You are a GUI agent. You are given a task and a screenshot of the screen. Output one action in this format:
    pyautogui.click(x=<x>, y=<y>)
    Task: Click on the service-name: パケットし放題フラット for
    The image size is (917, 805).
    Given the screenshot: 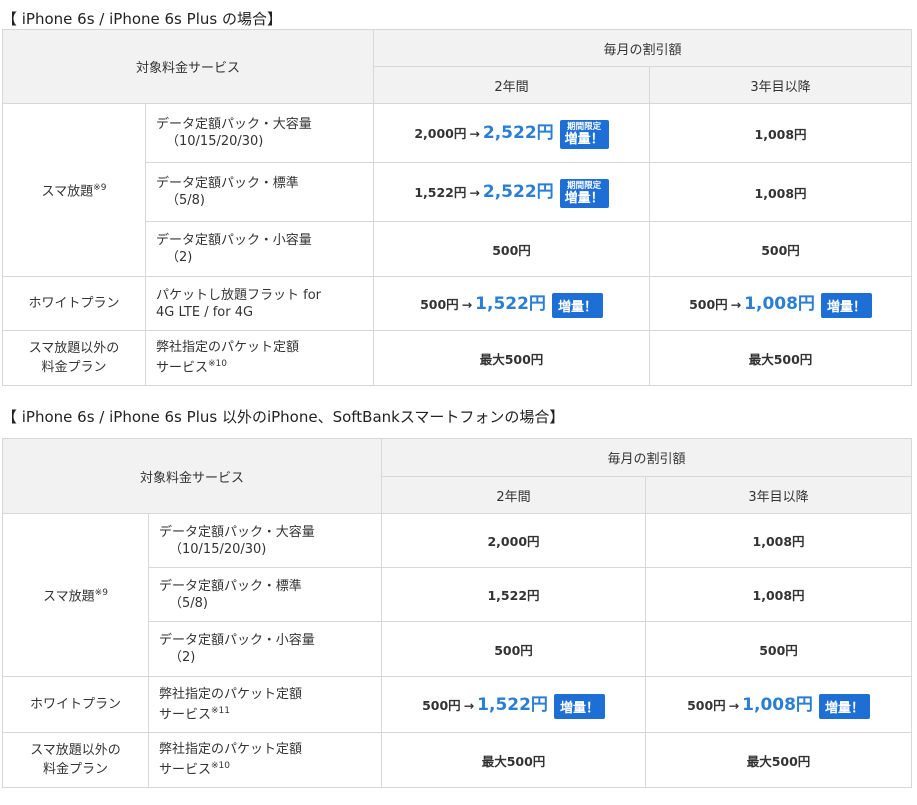 What is the action you would take?
    pyautogui.click(x=239, y=295)
    